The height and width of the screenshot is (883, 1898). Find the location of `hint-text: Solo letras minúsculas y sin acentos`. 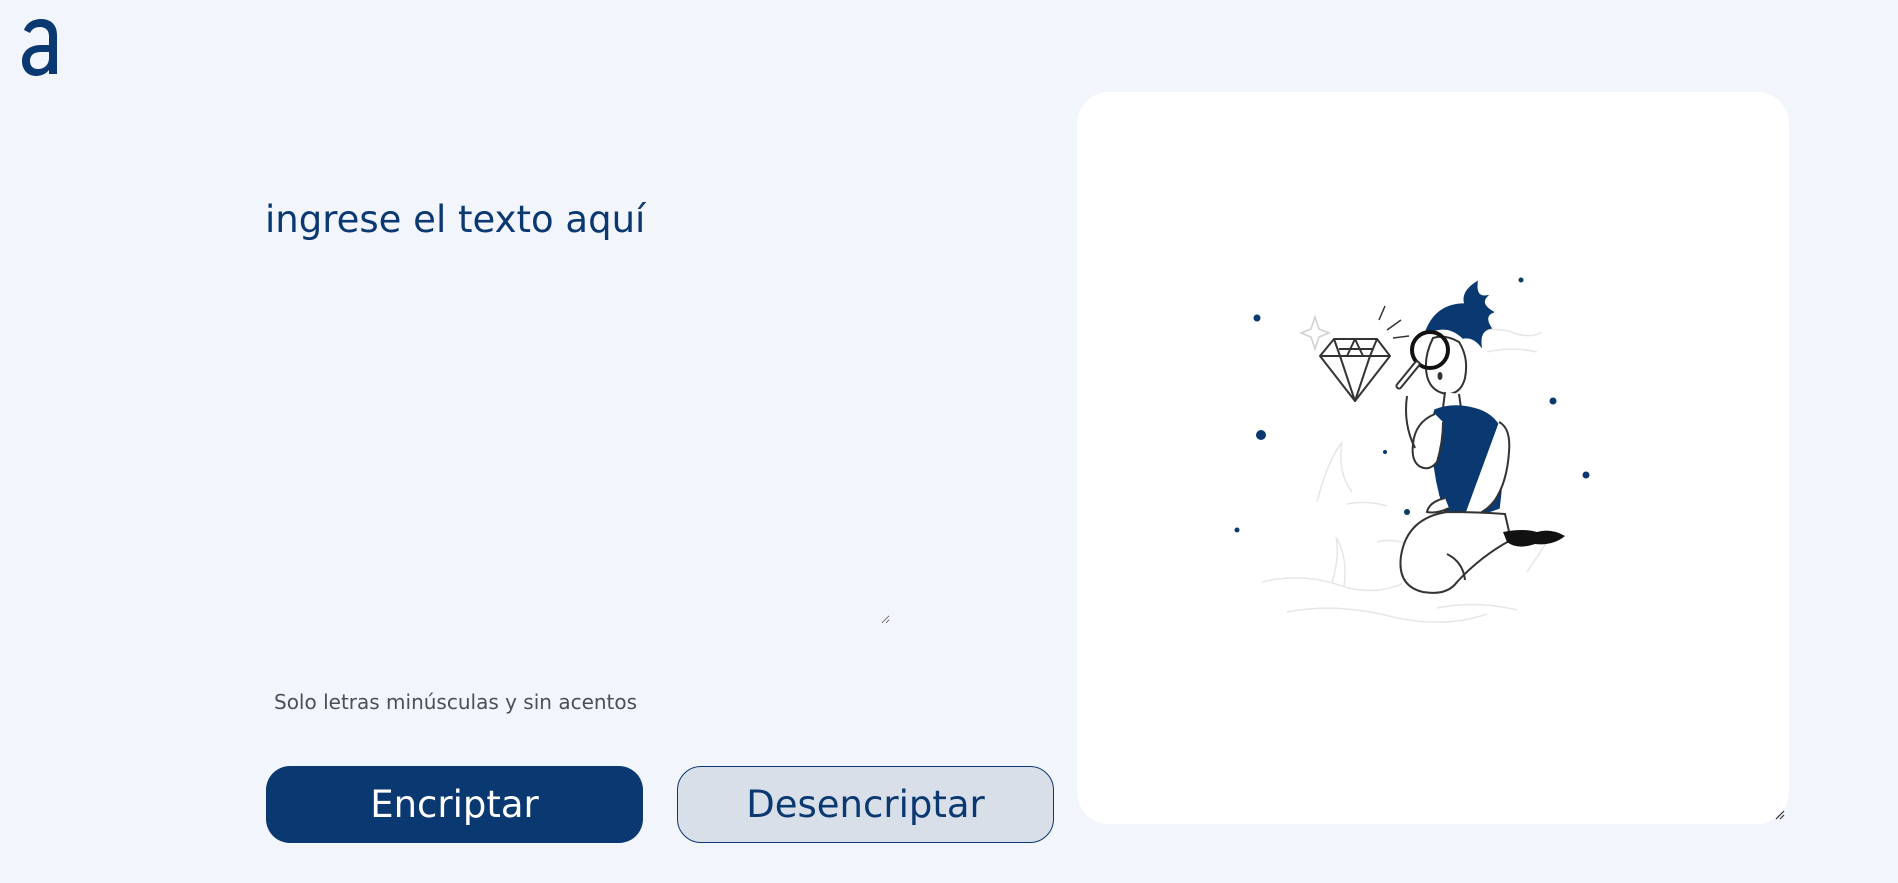

hint-text: Solo letras minúsculas y sin acentos is located at coordinates (456, 702).